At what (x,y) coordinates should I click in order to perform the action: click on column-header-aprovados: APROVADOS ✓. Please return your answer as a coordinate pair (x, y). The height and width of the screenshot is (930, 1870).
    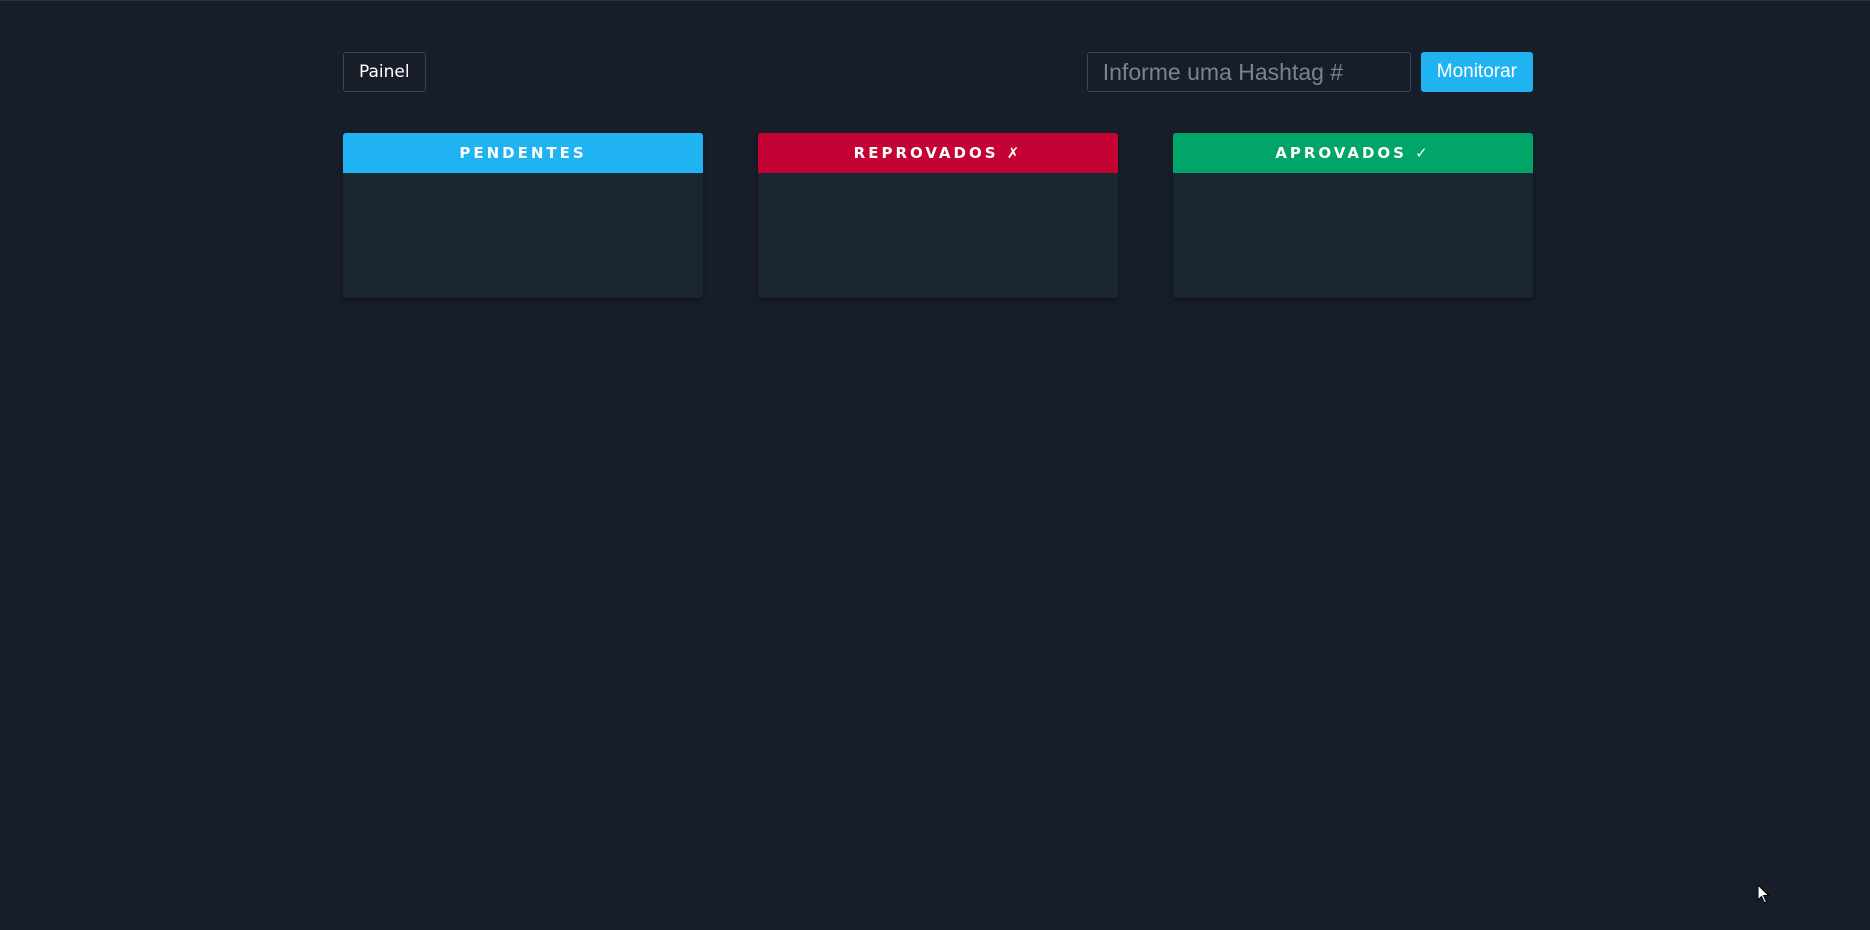
    Looking at the image, I should click on (1353, 153).